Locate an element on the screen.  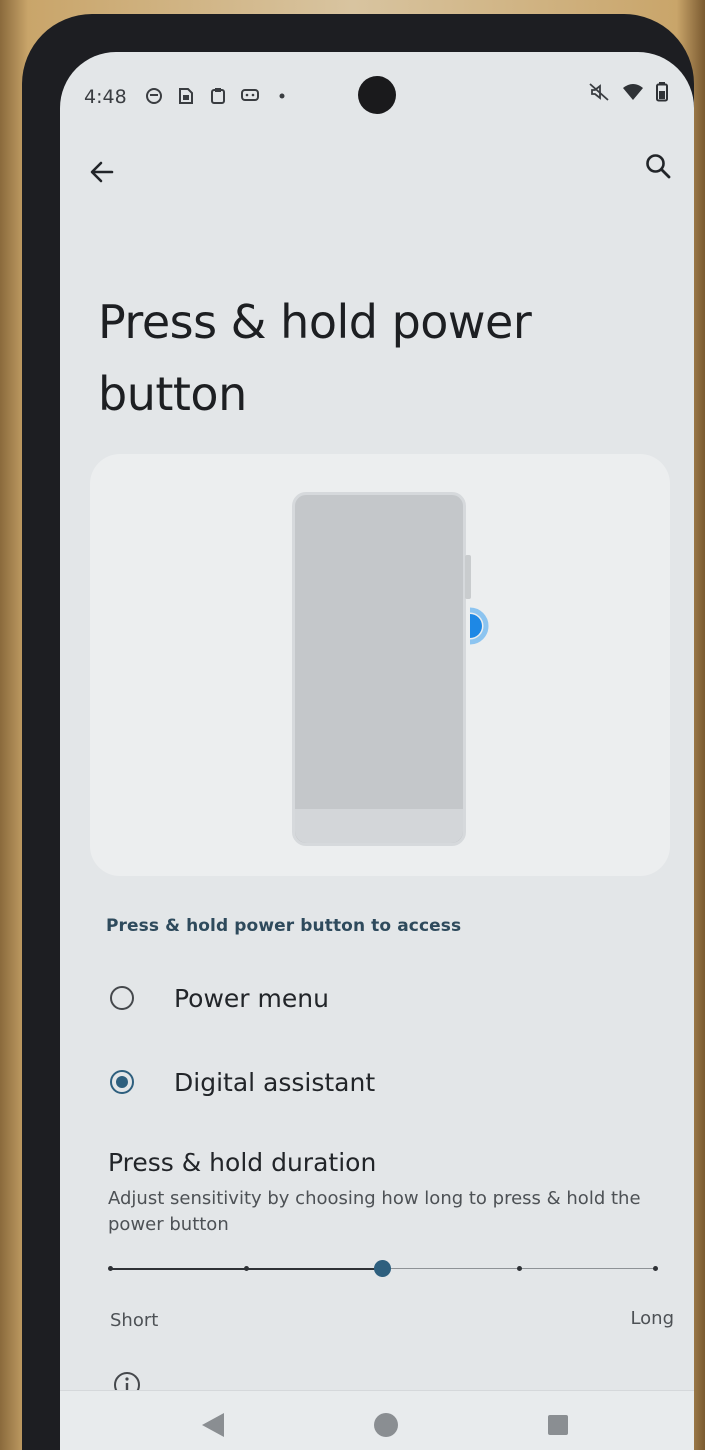
radio-option-power-menu: Power menu is located at coordinates (380, 998).